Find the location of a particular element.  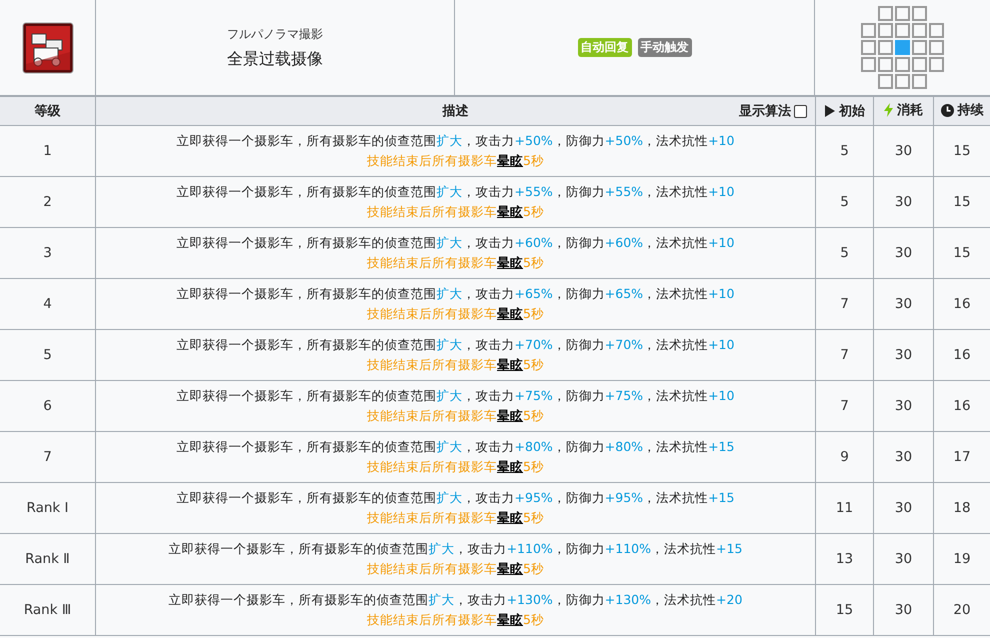

clock-icon is located at coordinates (947, 110).